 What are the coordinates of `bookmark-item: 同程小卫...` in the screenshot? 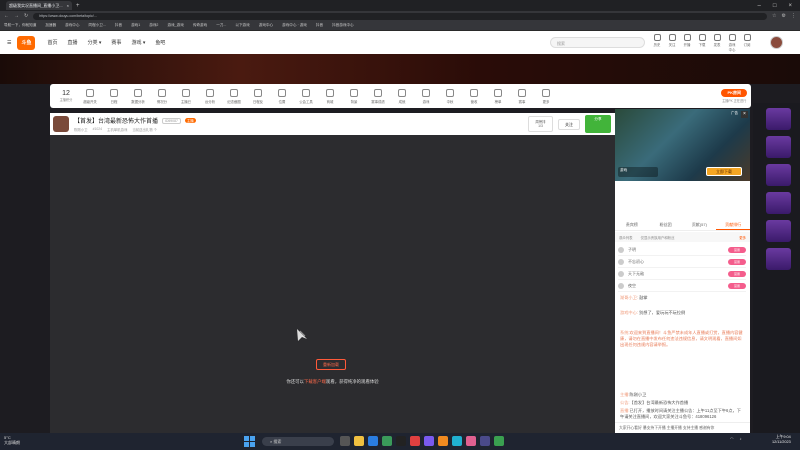 It's located at (97, 25).